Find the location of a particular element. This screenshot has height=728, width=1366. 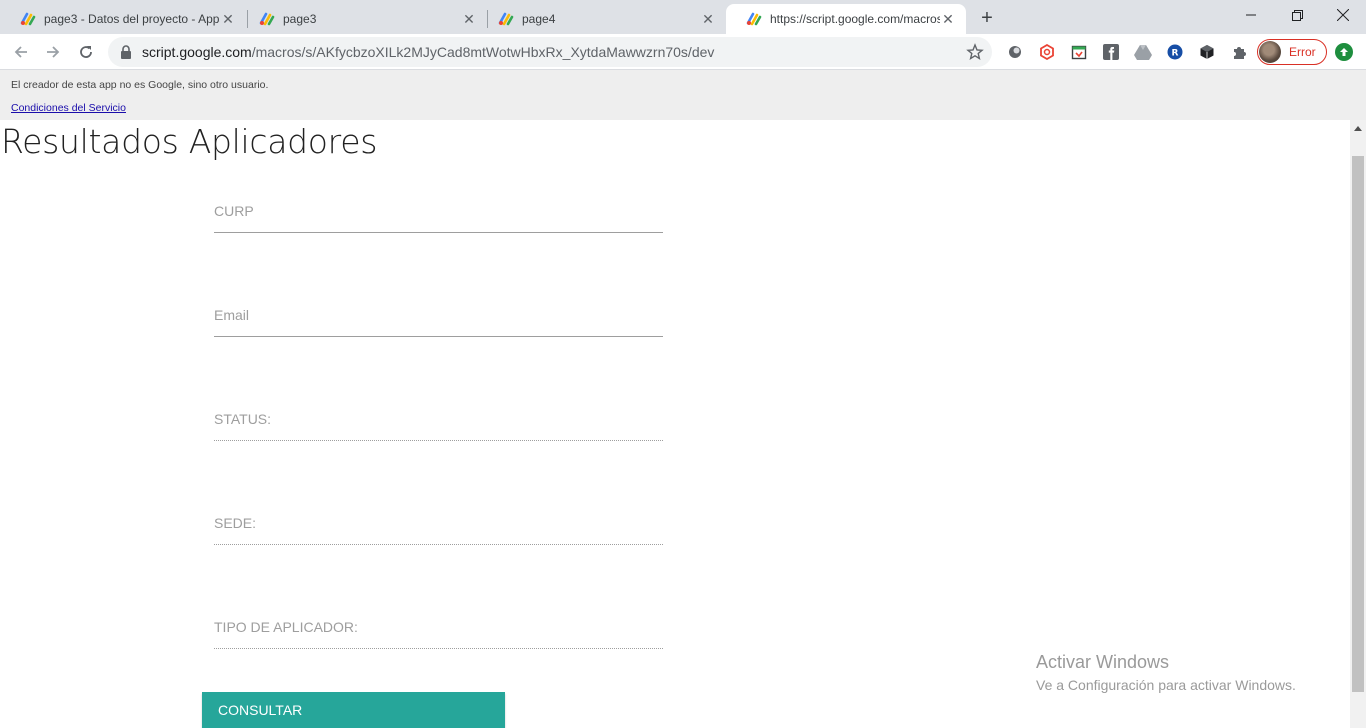

curp-label: CURP is located at coordinates (234, 211).